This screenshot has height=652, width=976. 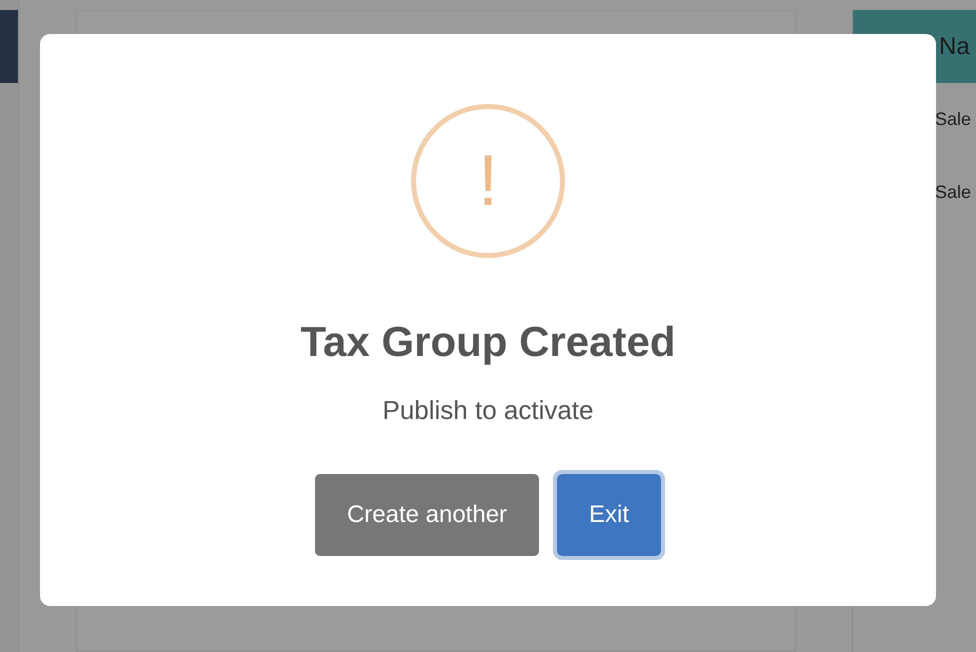 What do you see at coordinates (488, 410) in the screenshot?
I see `dialog-message: Publish to activate` at bounding box center [488, 410].